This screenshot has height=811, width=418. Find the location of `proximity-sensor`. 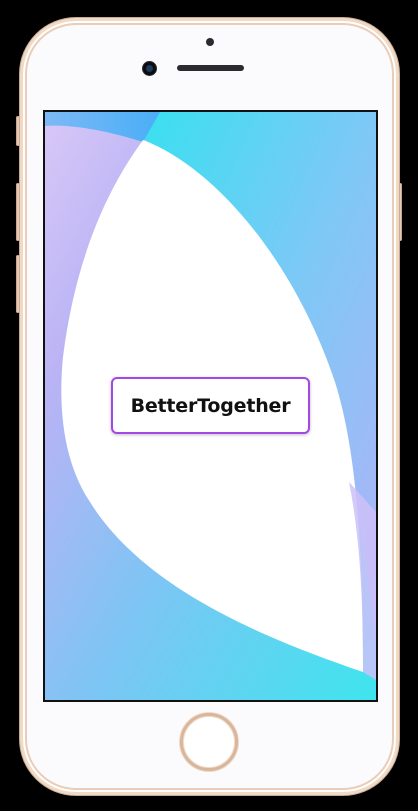

proximity-sensor is located at coordinates (210, 42).